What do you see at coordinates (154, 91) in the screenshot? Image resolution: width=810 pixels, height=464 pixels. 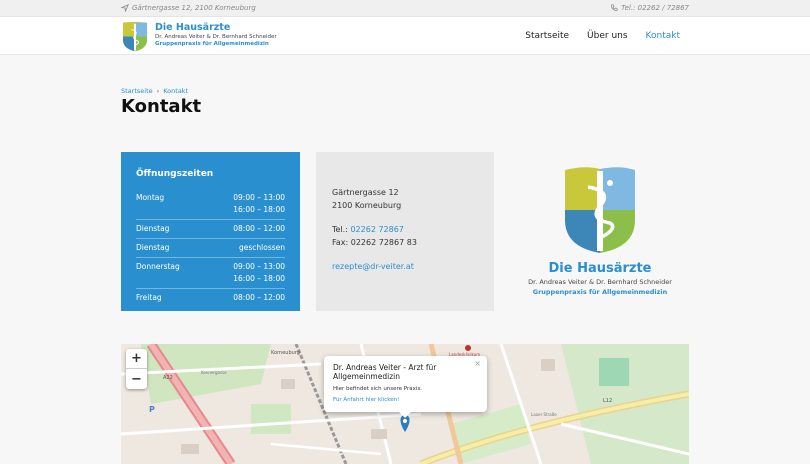 I see `breadcrumb: Startseite › Kontakt` at bounding box center [154, 91].